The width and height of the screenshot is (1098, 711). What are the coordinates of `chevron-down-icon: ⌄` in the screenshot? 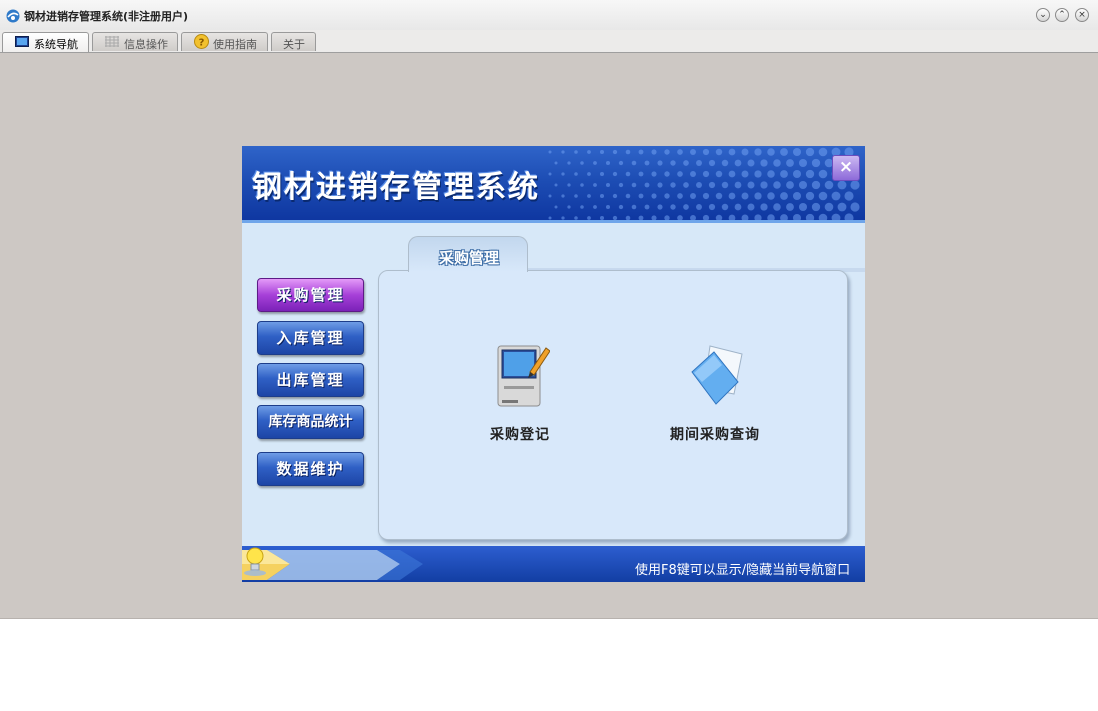 It's located at (1043, 15).